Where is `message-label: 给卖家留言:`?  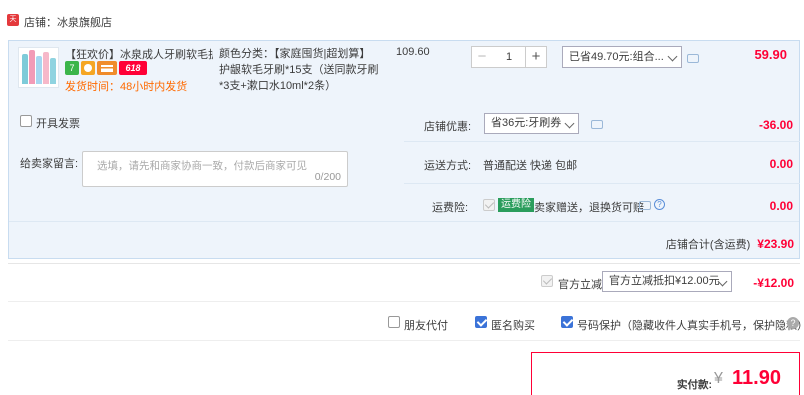 message-label: 给卖家留言: is located at coordinates (49, 164).